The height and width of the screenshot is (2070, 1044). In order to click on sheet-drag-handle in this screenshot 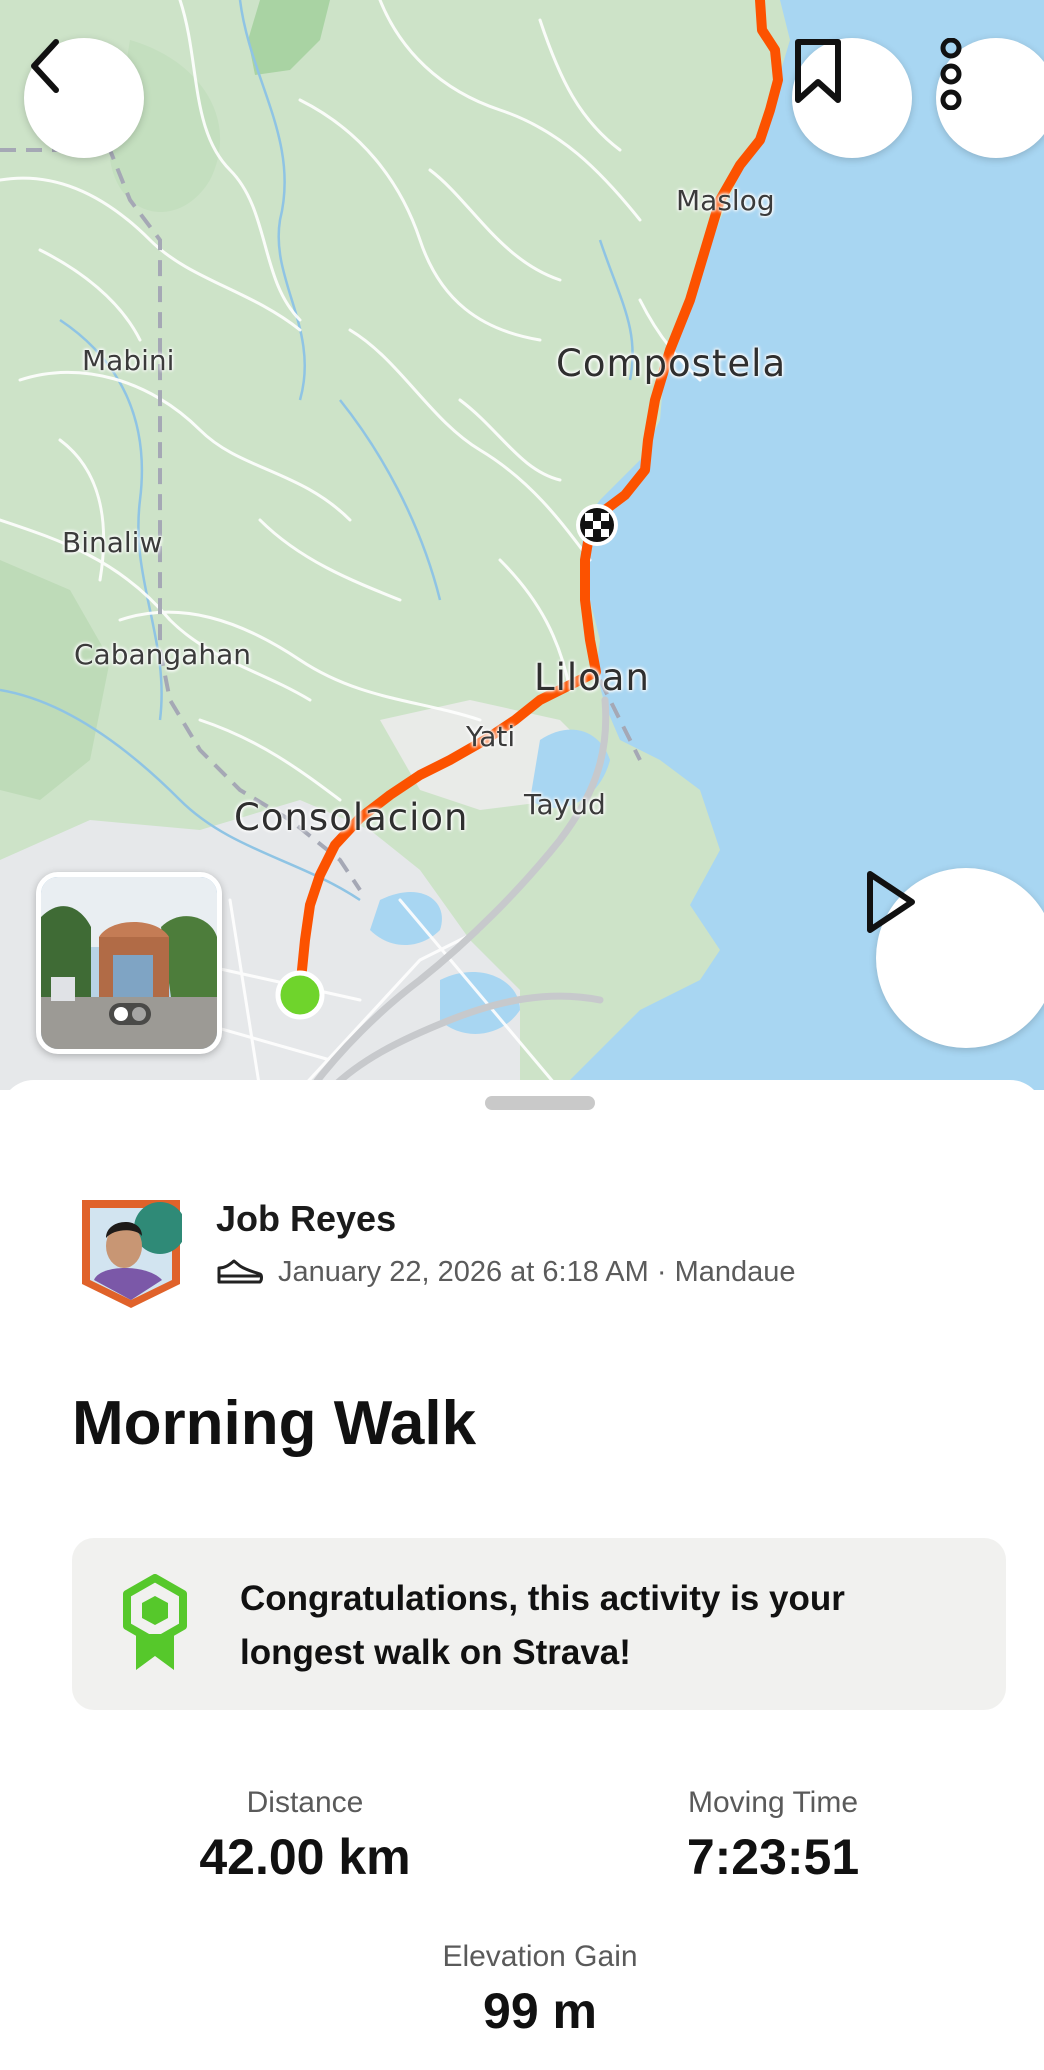, I will do `click(540, 1103)`.